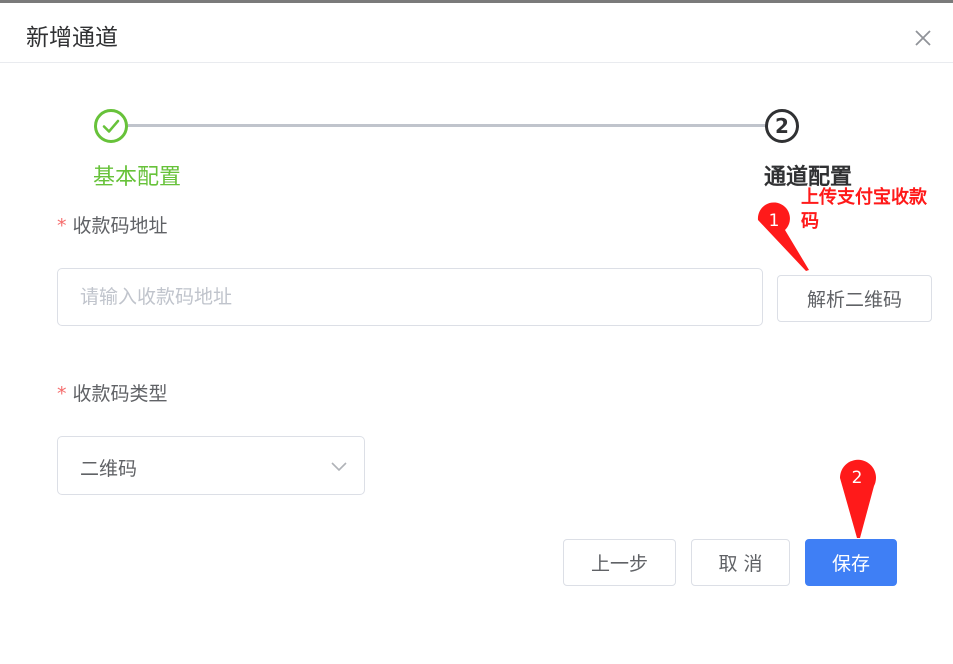 The height and width of the screenshot is (664, 953). Describe the element at coordinates (857, 478) in the screenshot. I see `annotation-marker-2-number: 2` at that location.